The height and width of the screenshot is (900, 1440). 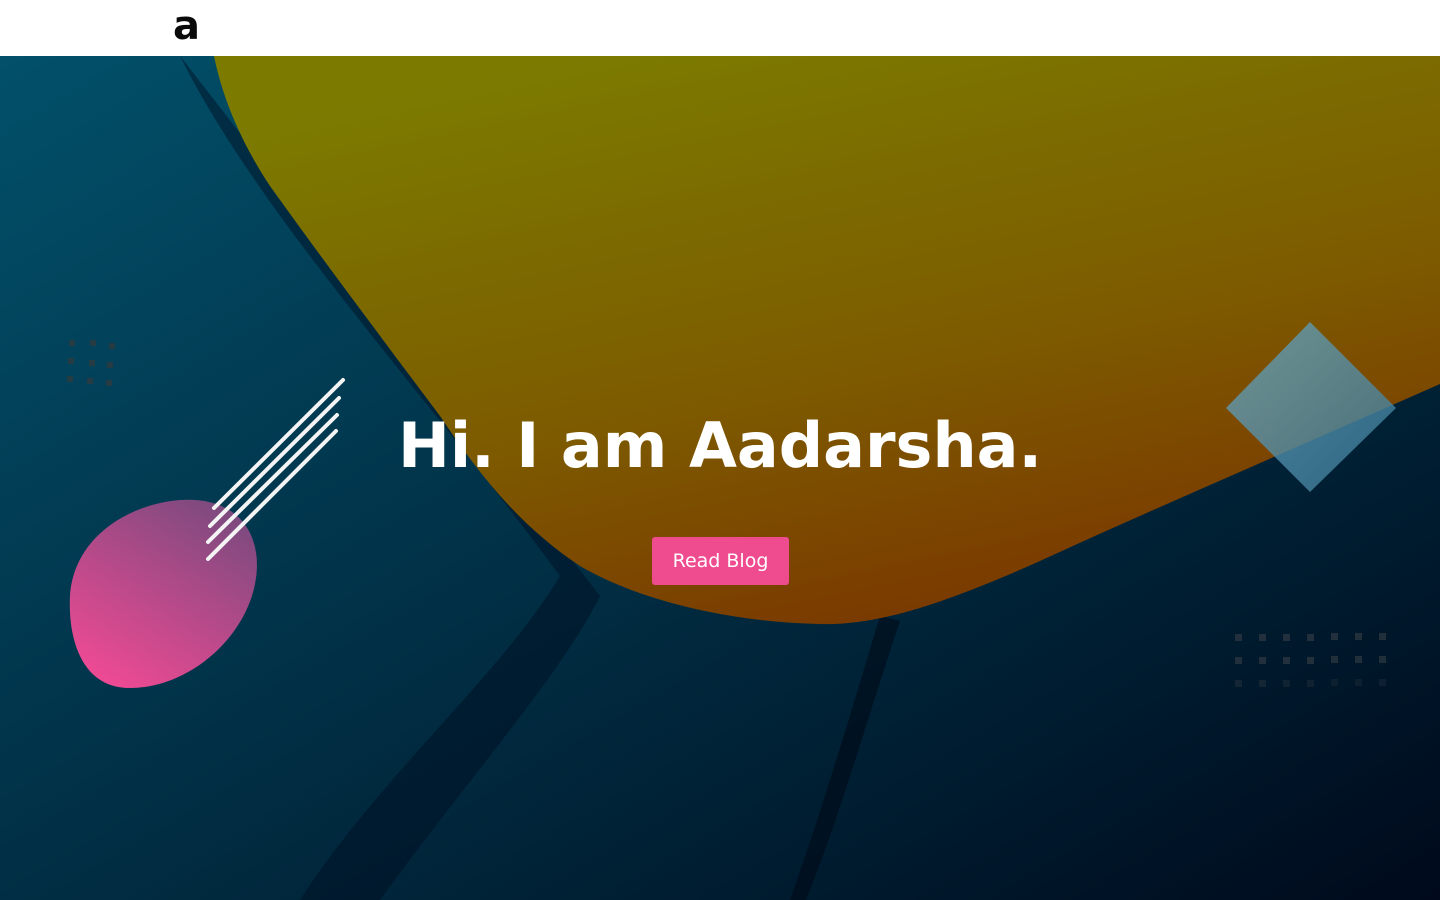 I want to click on hero-title: Hi. I am Aadarsha., so click(x=719, y=445).